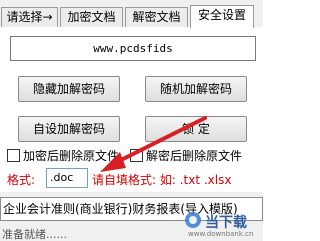 The width and height of the screenshot is (320, 241). I want to click on delete-after-encrypt-checkbox: 加密后删除原文件, so click(63, 155).